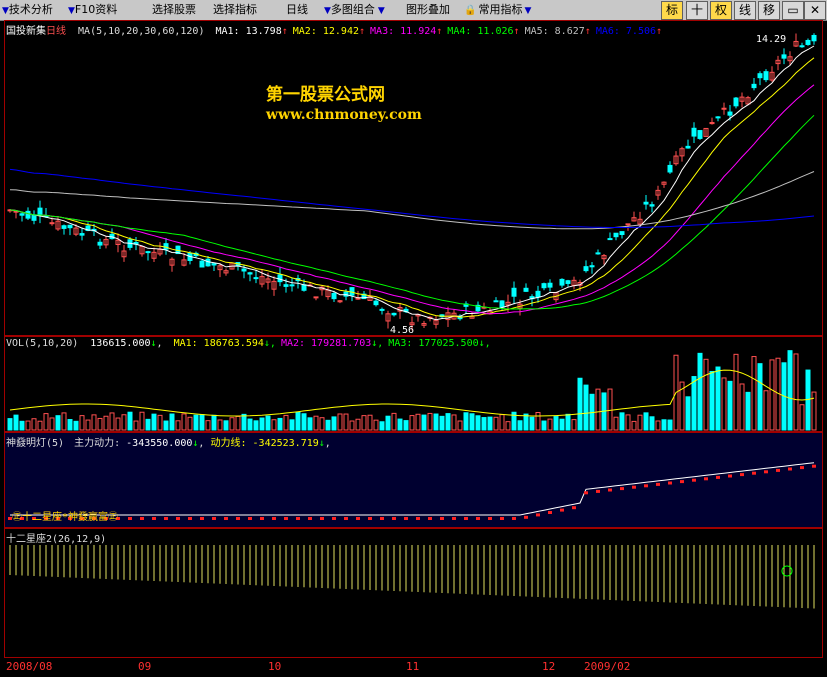  Describe the element at coordinates (629, 31) in the screenshot. I see `ma-value-6: MA6: 7.506↑` at that location.